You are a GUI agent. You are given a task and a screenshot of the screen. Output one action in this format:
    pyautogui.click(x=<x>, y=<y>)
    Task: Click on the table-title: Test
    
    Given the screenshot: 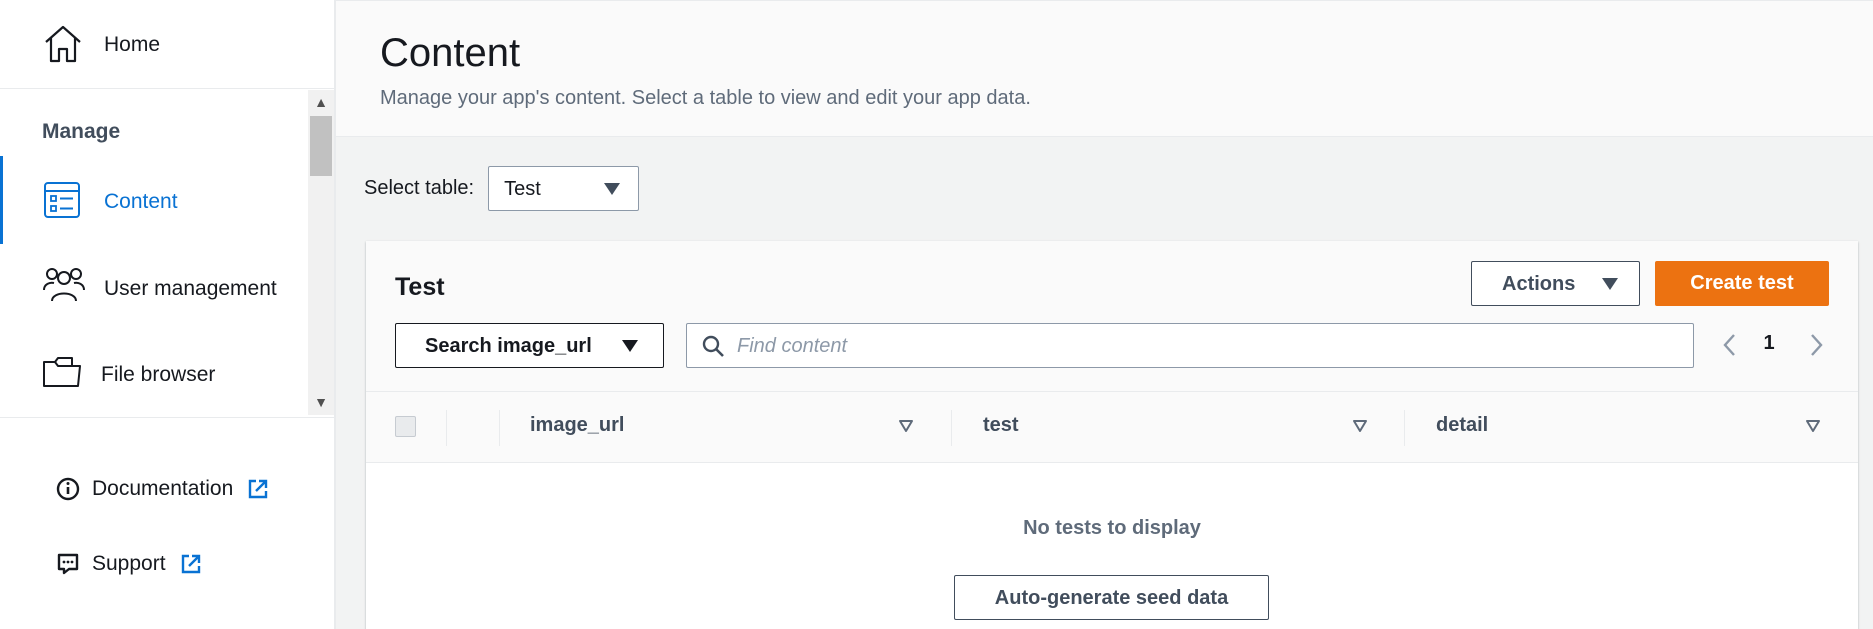 What is the action you would take?
    pyautogui.click(x=420, y=287)
    